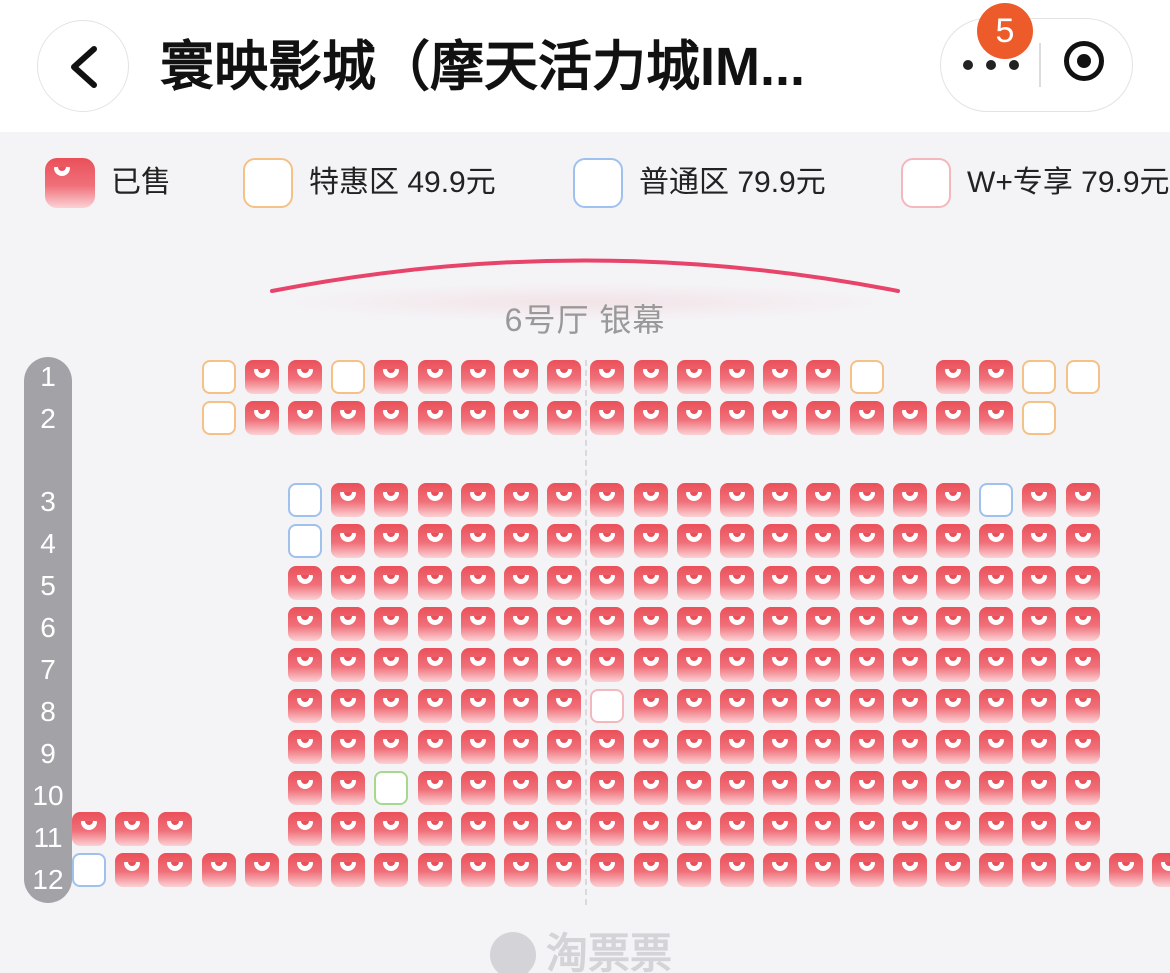 The width and height of the screenshot is (1170, 973). What do you see at coordinates (391, 788) in the screenshot?
I see `seat-pick` at bounding box center [391, 788].